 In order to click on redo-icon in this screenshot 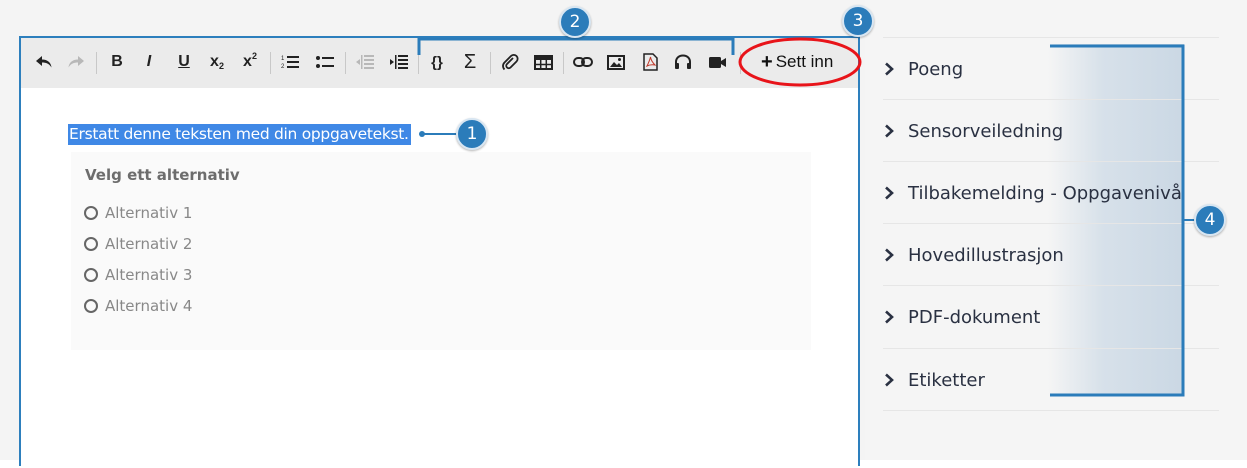, I will do `click(76, 62)`.